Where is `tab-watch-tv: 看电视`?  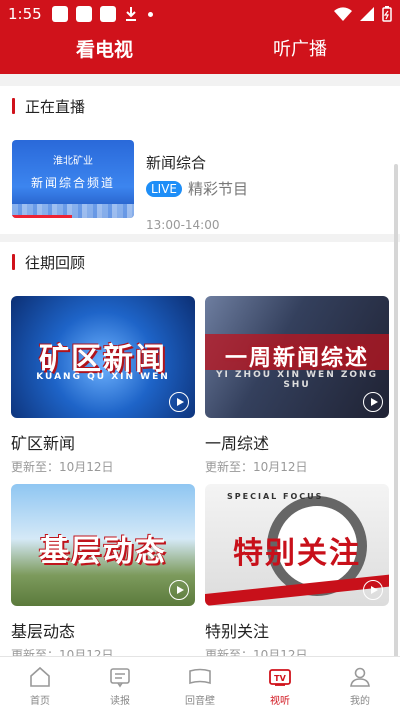
tab-watch-tv: 看电视 is located at coordinates (104, 51).